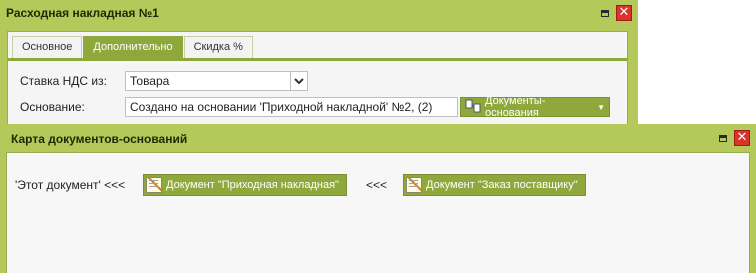 The width and height of the screenshot is (756, 273). I want to click on tab-bar: Основное Дополнительно Скидка %, so click(133, 47).